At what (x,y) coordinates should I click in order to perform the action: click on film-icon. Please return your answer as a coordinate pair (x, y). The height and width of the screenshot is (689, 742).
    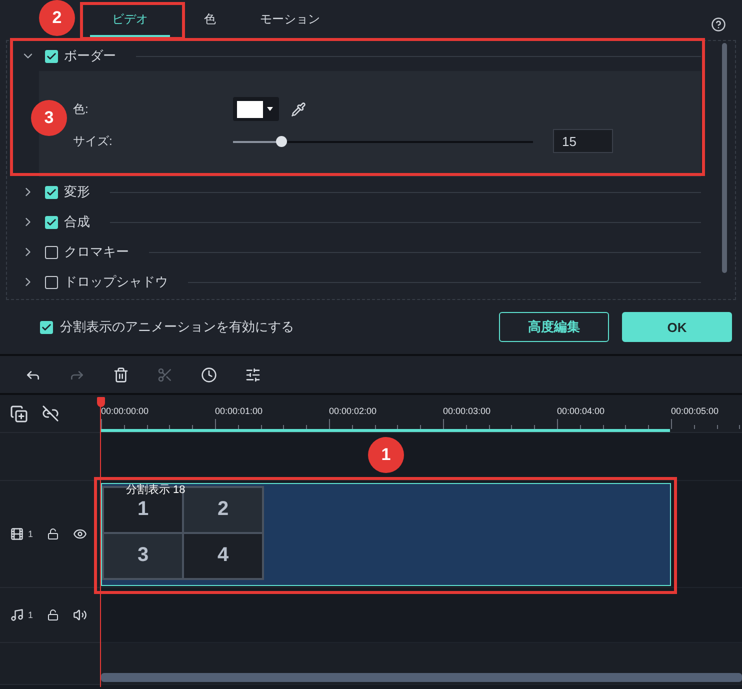
    Looking at the image, I should click on (17, 534).